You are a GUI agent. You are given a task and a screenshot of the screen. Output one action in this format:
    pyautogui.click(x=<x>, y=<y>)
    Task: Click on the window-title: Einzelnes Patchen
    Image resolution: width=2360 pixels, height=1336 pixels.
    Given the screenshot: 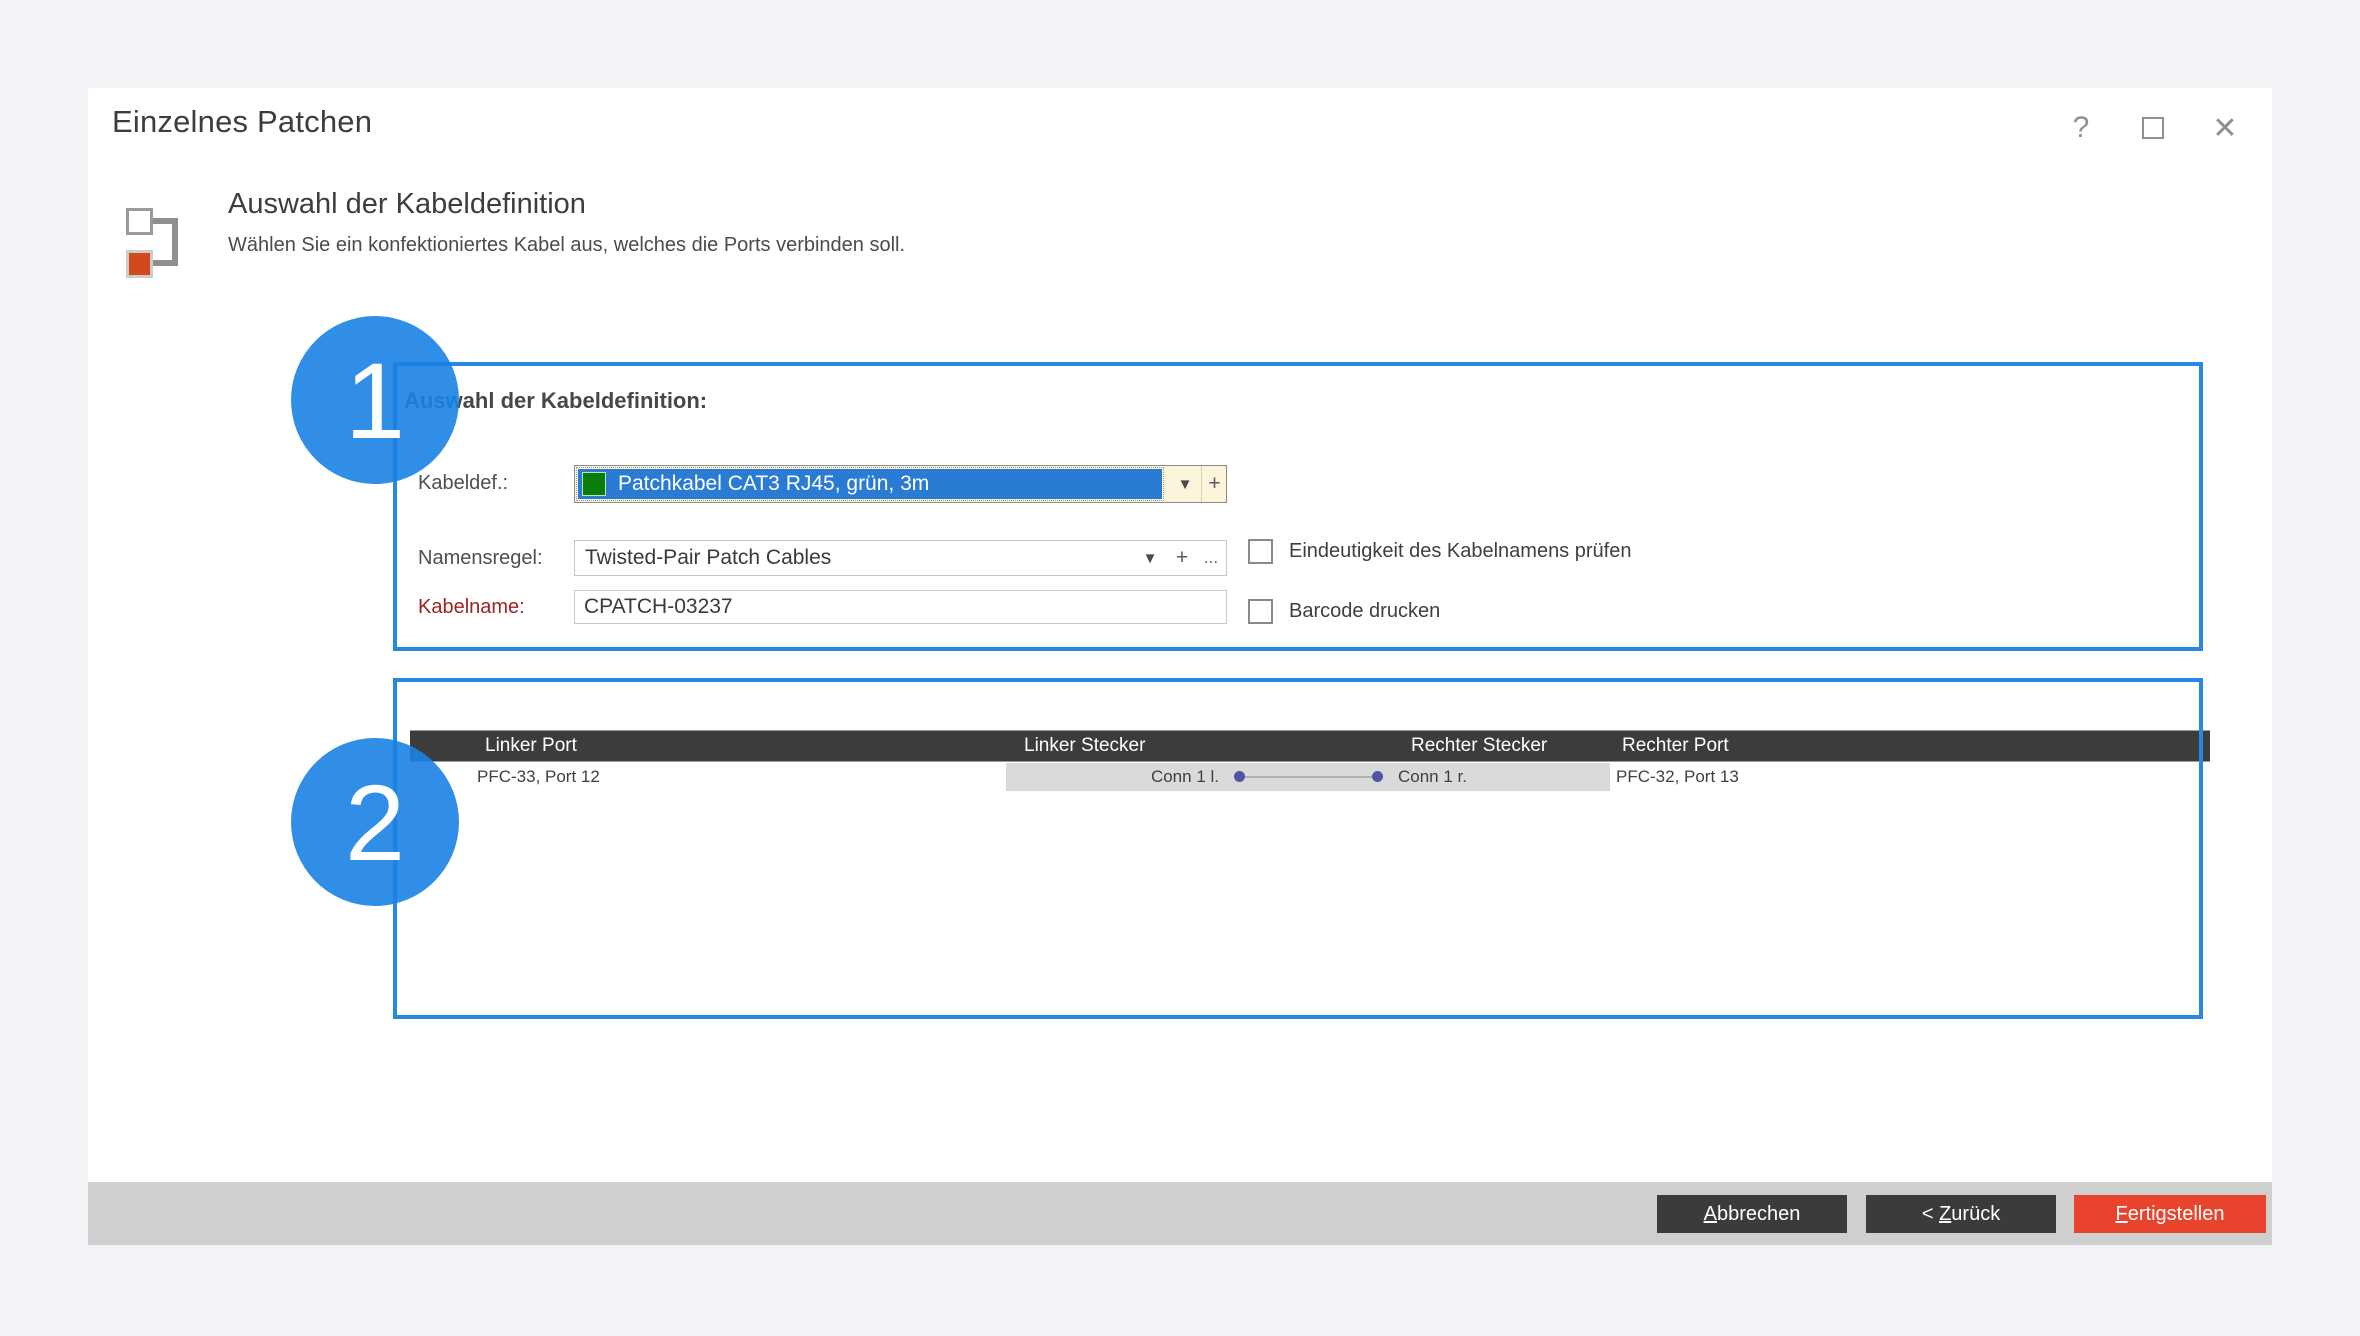 What is the action you would take?
    pyautogui.click(x=242, y=121)
    